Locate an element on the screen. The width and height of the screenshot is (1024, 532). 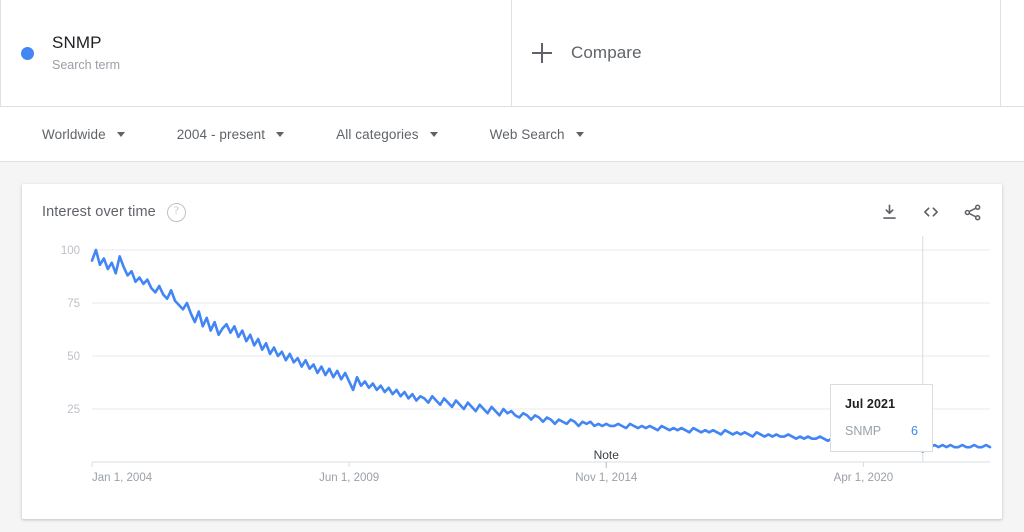
svg-text: Jan 1, 2004 is located at coordinates (122, 478).